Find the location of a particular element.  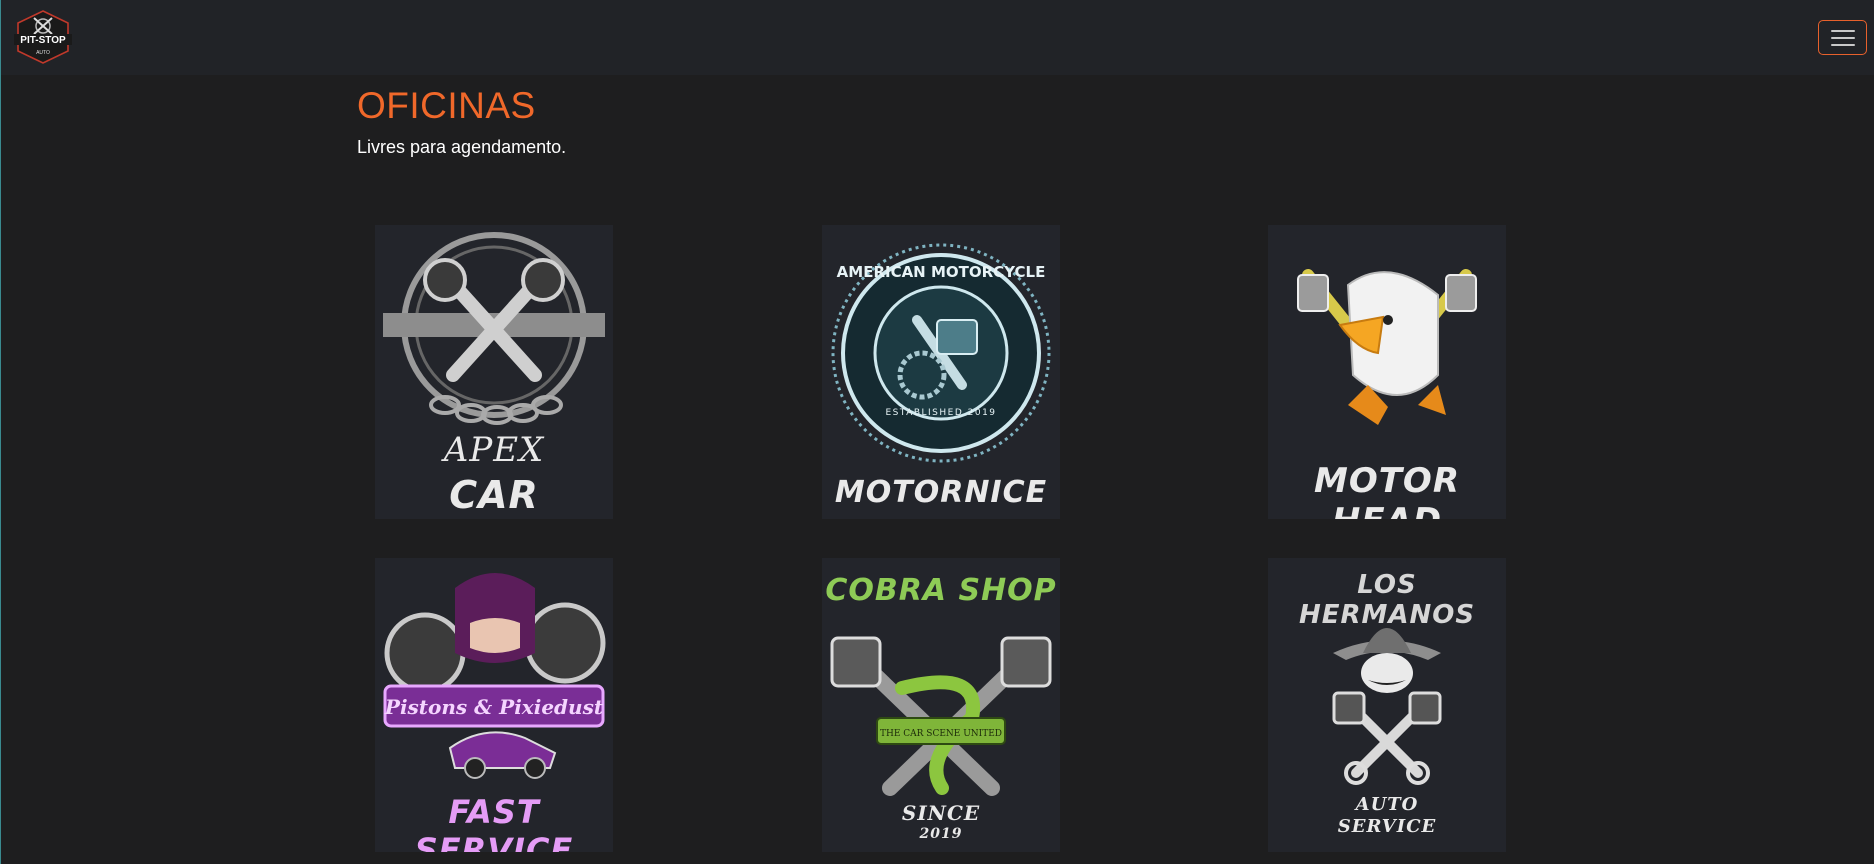

shop-name-line2: SINCE is located at coordinates (941, 813).